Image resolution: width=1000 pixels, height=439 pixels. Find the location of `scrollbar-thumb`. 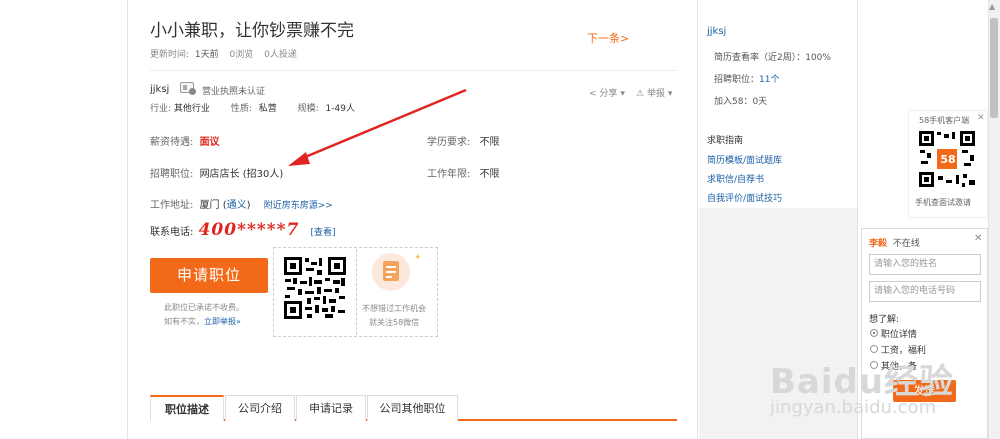

scrollbar-thumb is located at coordinates (994, 68).